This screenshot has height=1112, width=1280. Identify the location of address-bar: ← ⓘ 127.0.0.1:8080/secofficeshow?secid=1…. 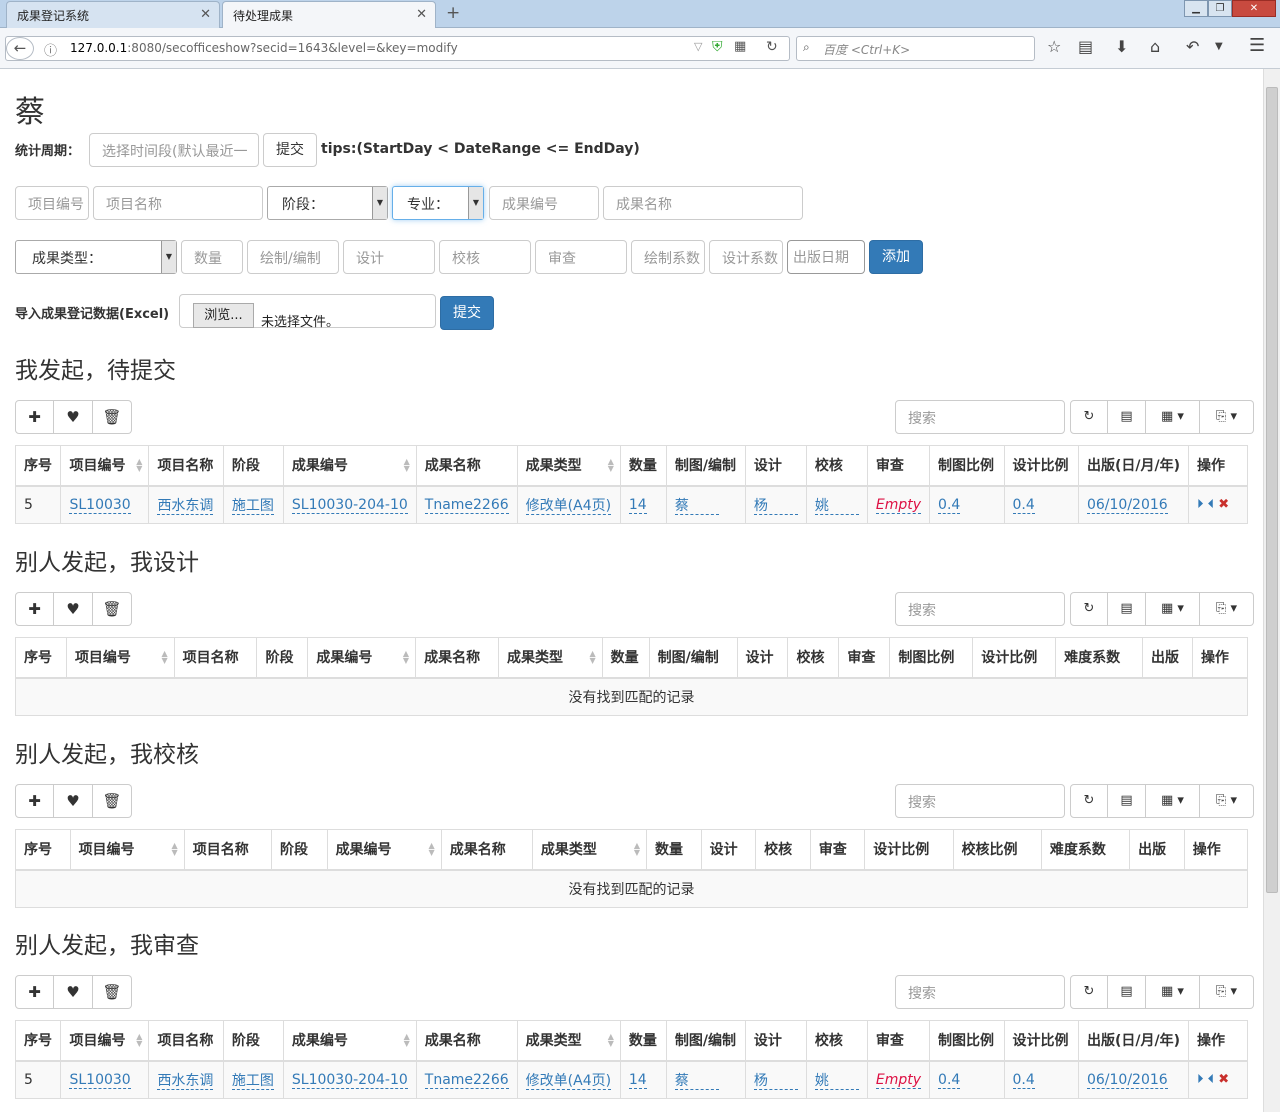
(397, 48).